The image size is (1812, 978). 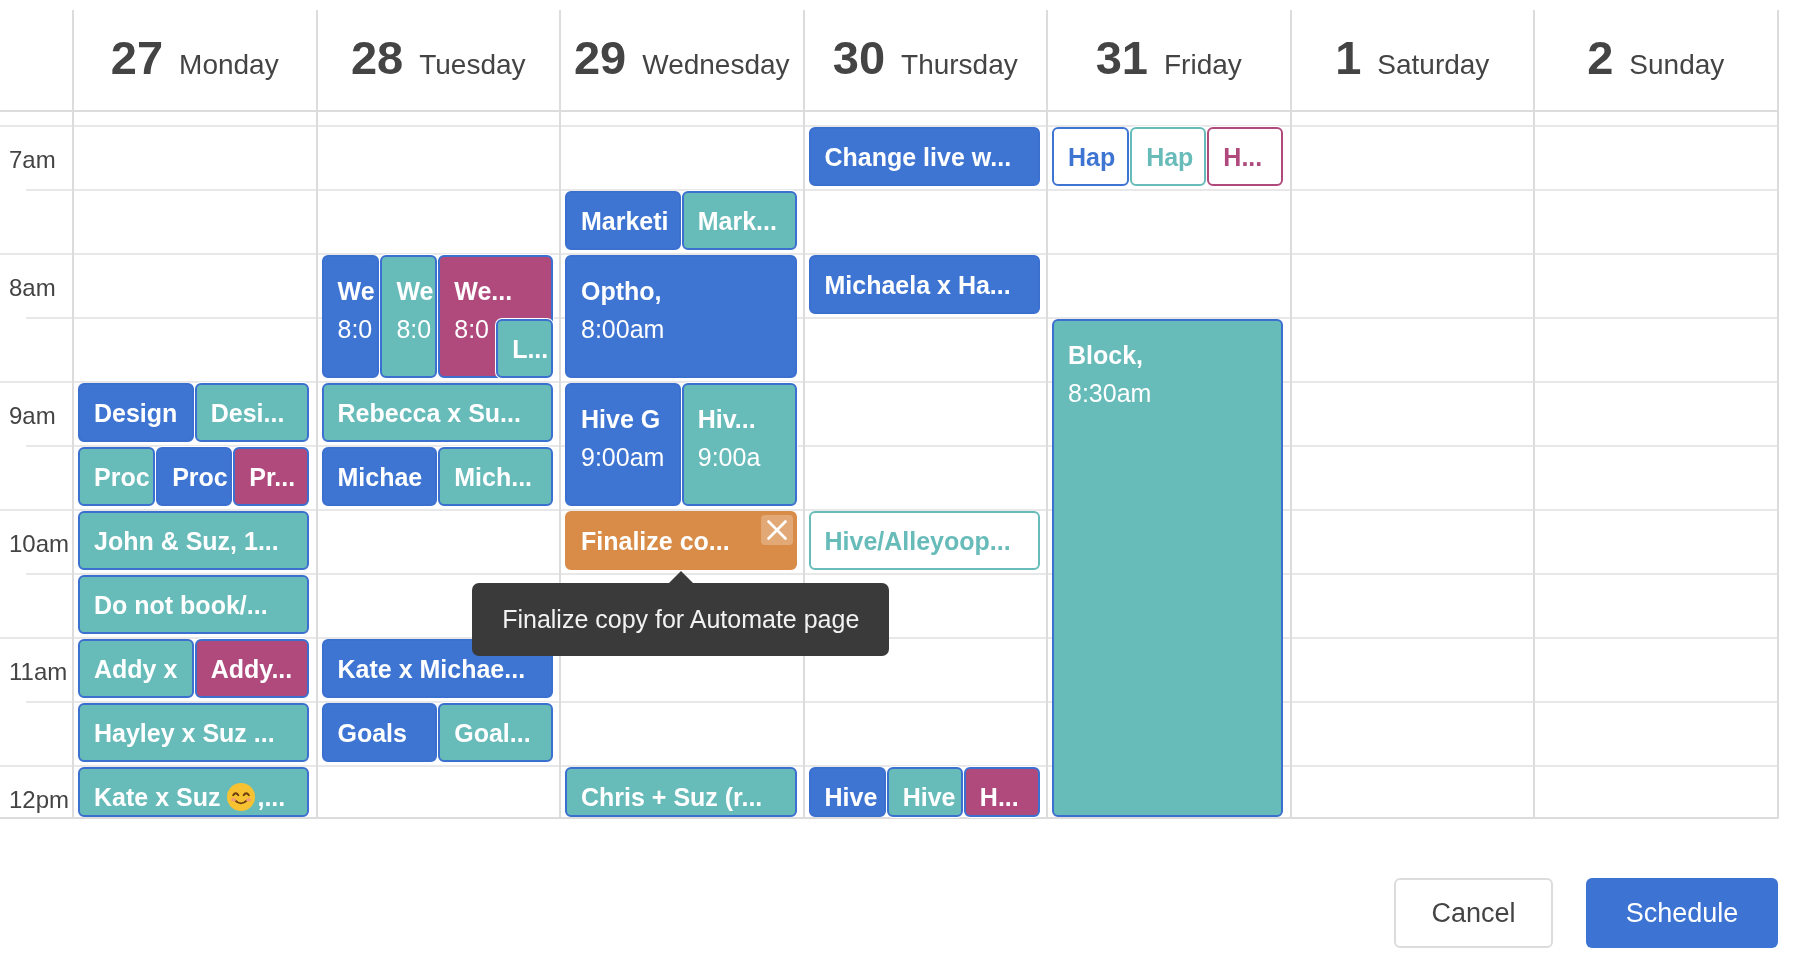 I want to click on day-name: Thursday, so click(x=959, y=65).